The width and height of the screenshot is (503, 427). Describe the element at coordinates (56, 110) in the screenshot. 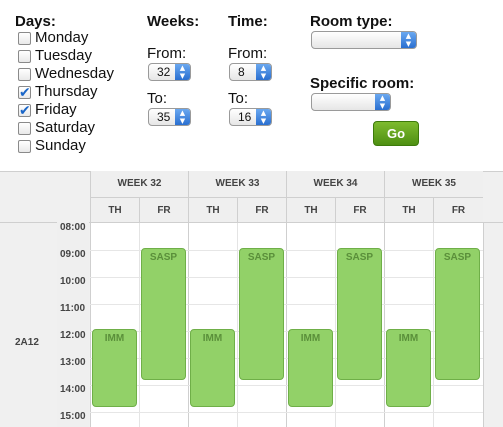

I see `day-label: Friday` at that location.